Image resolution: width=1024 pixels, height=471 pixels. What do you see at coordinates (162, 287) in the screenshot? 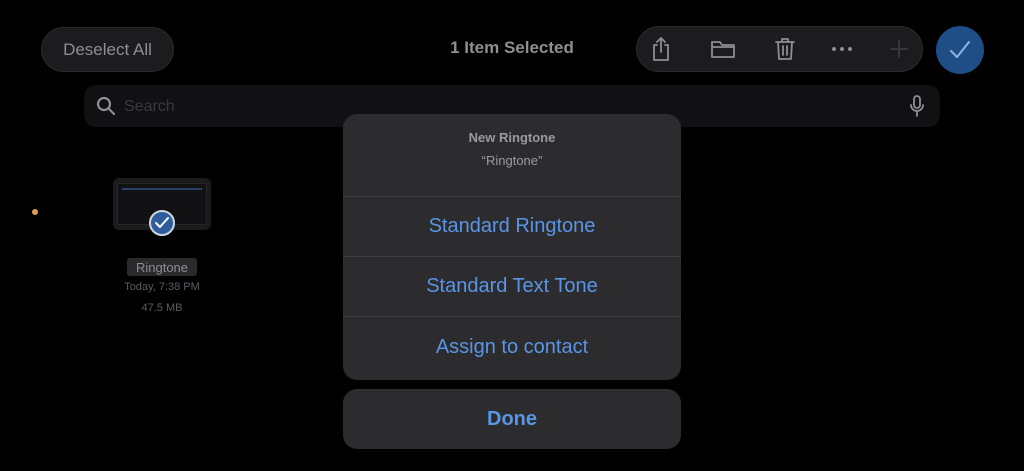
I see `file-date: Today, 7:38 PM` at bounding box center [162, 287].